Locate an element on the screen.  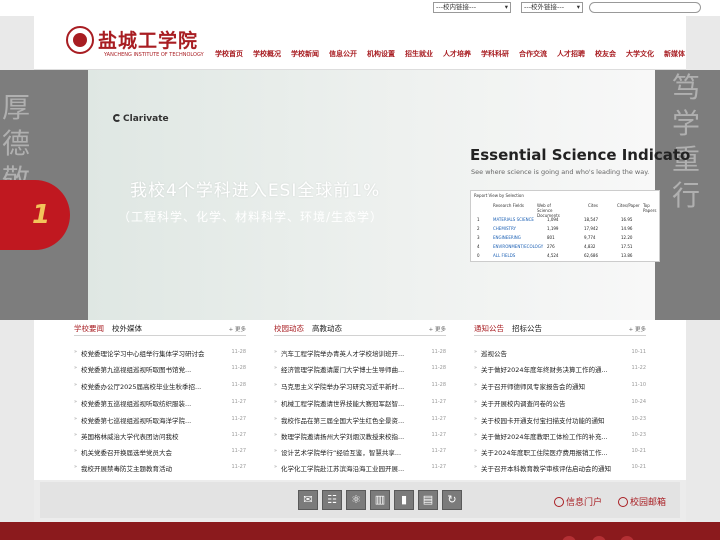
list-item: » 关于做好2024年度教职工体检工作的补充... 10-23 is located at coordinates (560, 436).